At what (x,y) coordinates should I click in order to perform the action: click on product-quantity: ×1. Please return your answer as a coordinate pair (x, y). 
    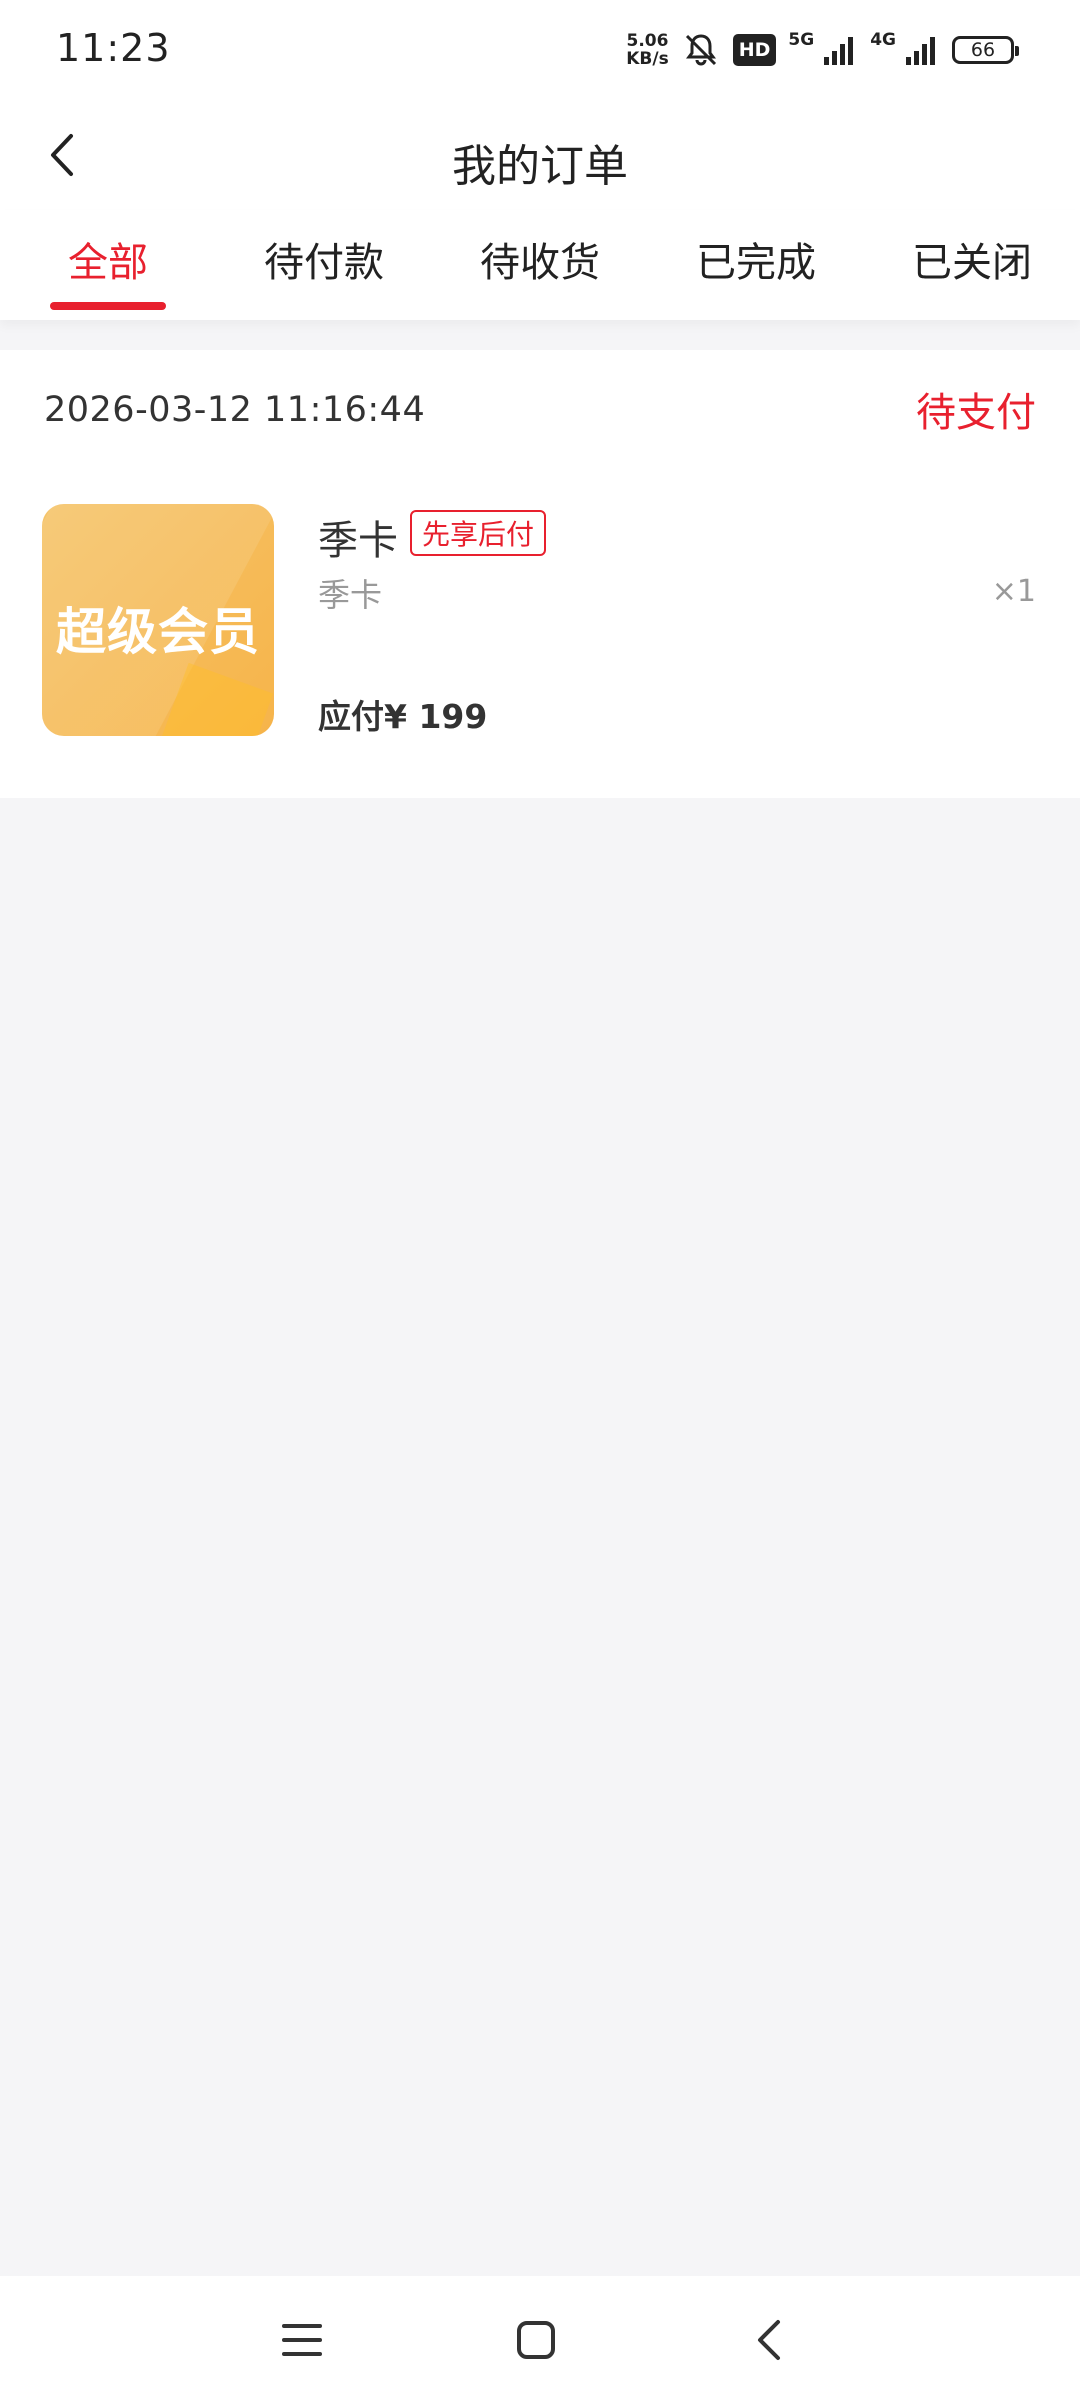
    Looking at the image, I should click on (1013, 591).